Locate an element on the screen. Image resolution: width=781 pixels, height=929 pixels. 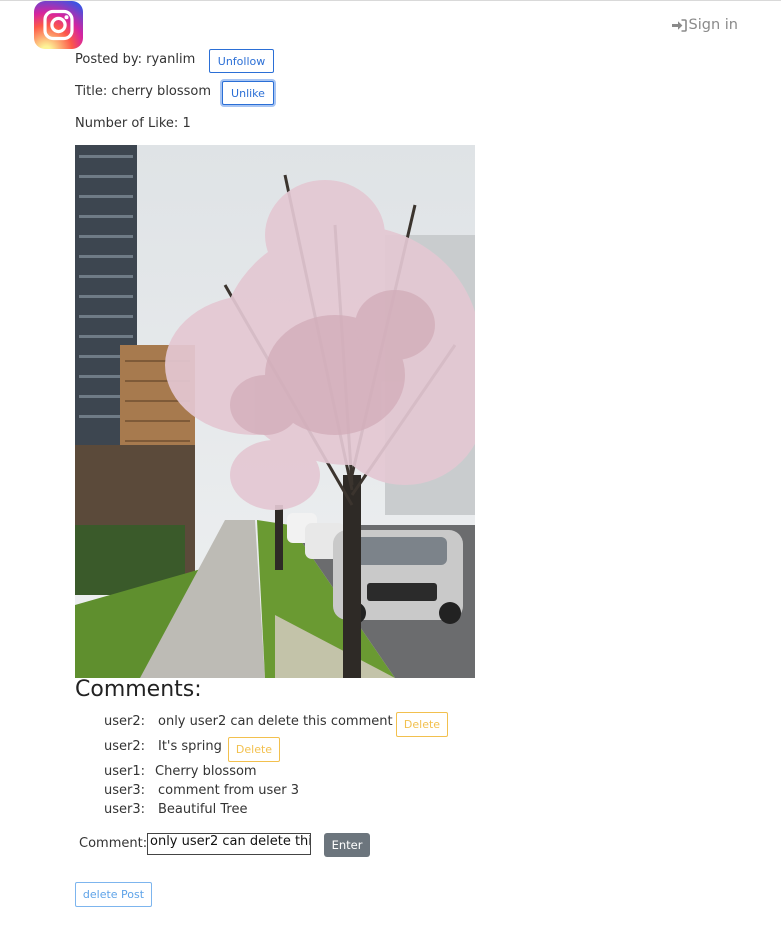
post-title: cherry blossom is located at coordinates (161, 91).